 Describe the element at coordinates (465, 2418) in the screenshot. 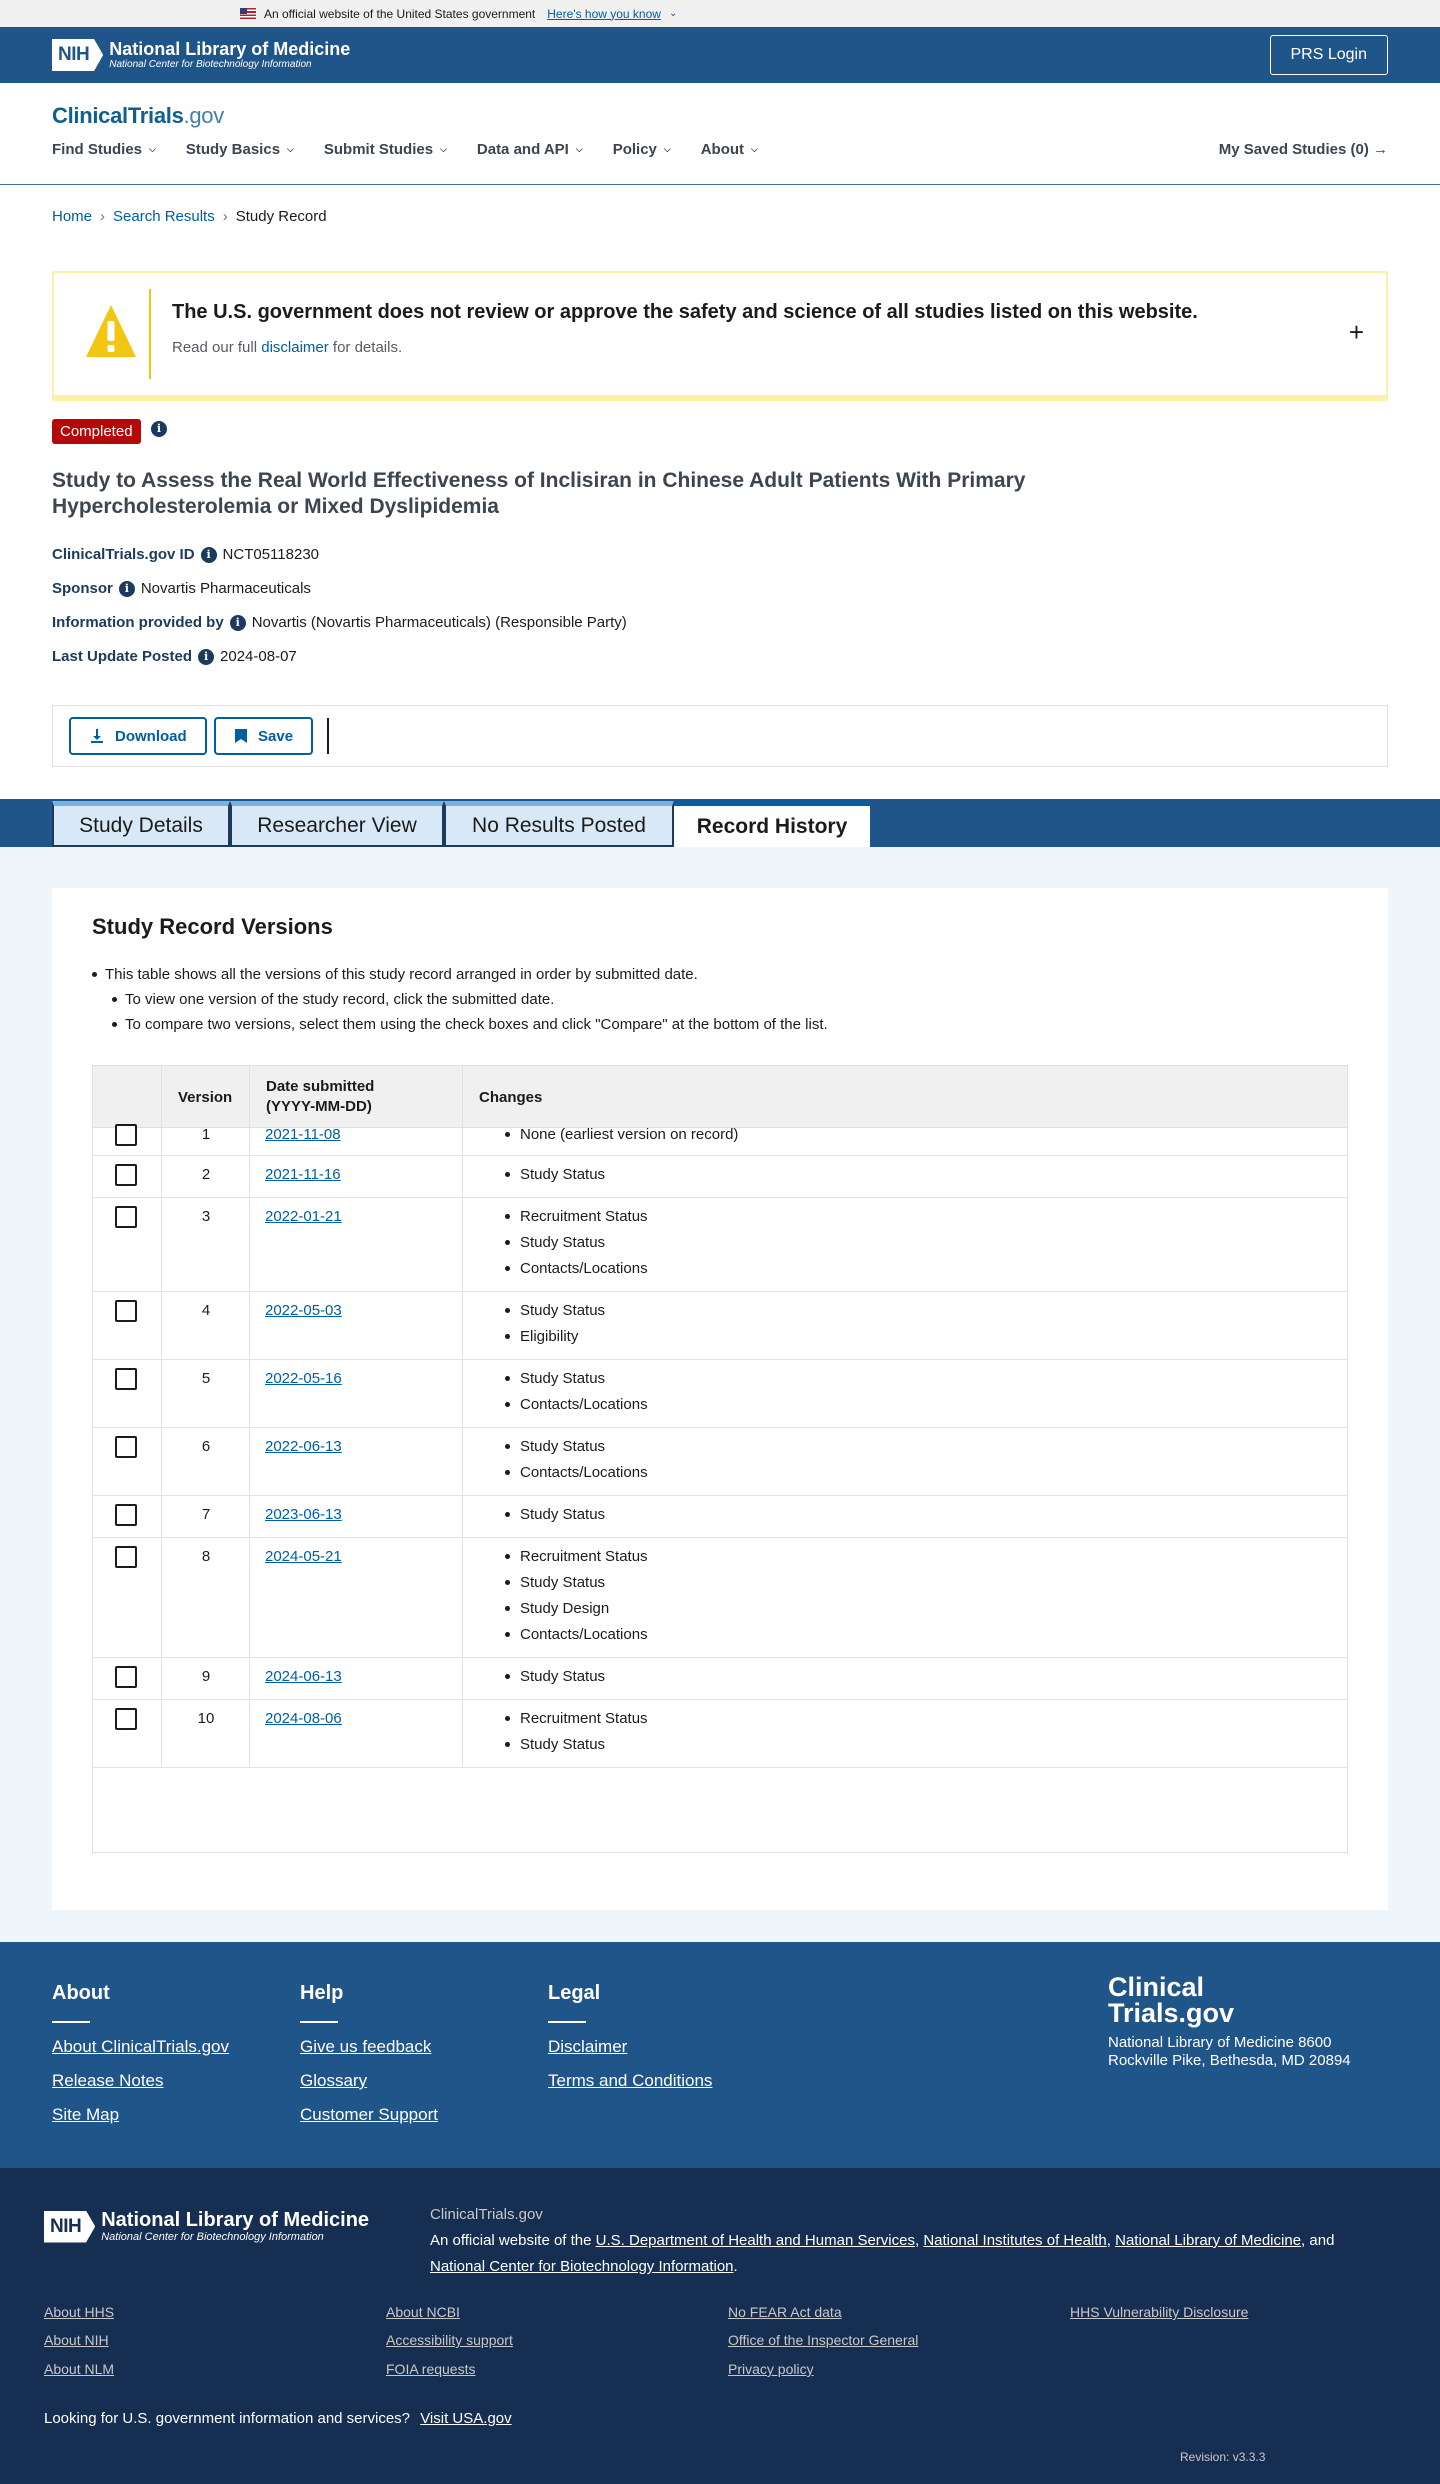

I see `usa-gov-link: Visit USA.gov` at that location.